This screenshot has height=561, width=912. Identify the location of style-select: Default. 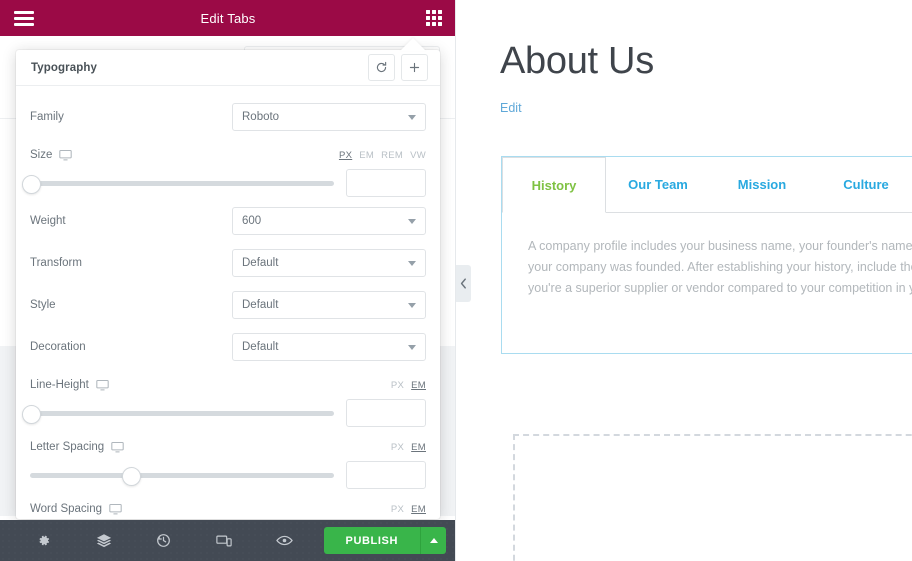
(329, 305).